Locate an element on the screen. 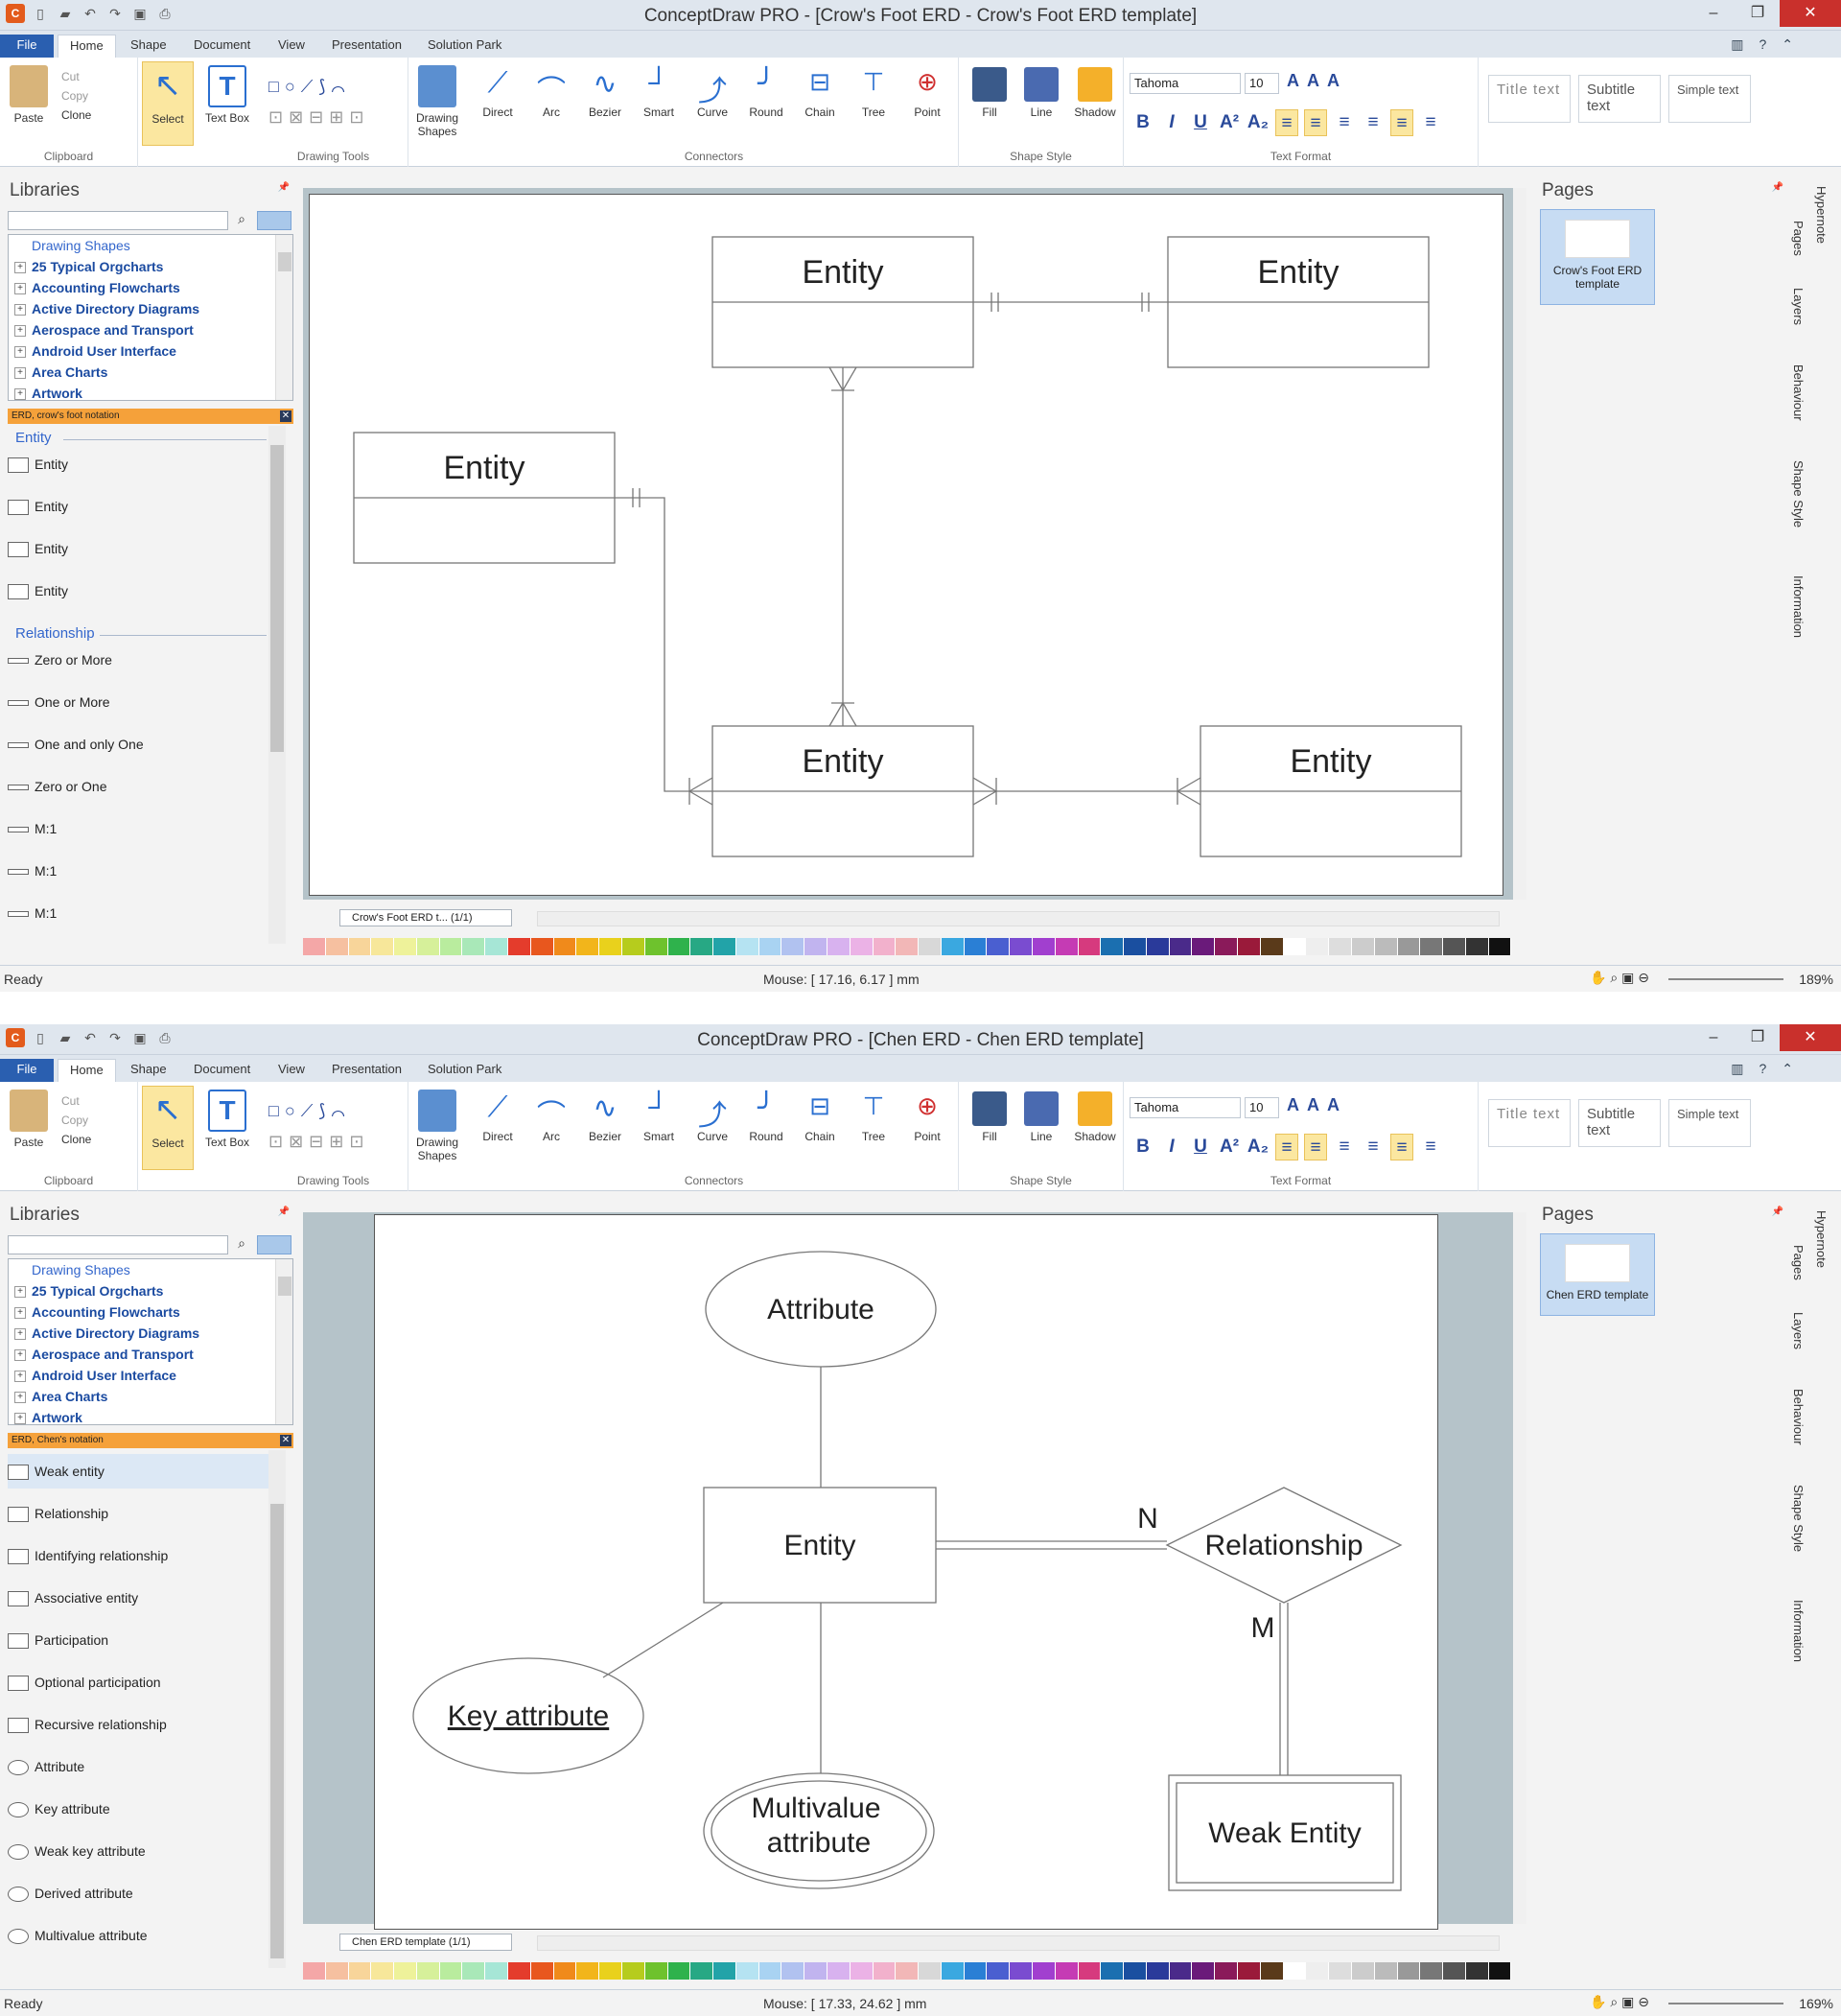  layout-icon: ▥ is located at coordinates (1737, 1069).